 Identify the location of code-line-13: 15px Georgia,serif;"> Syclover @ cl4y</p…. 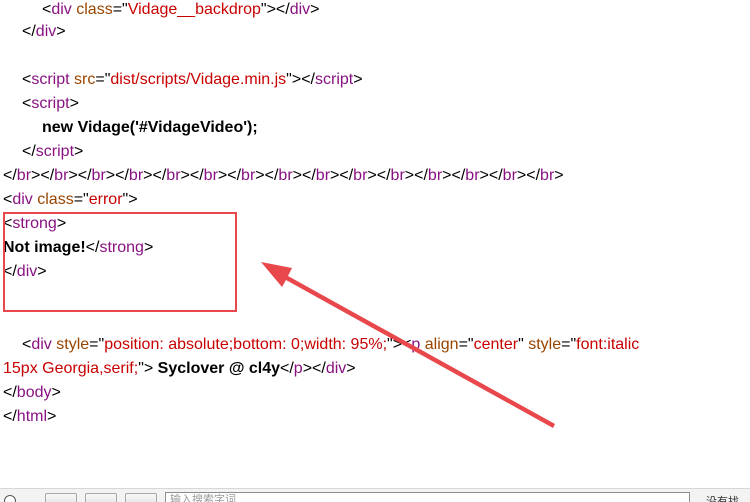
(179, 368).